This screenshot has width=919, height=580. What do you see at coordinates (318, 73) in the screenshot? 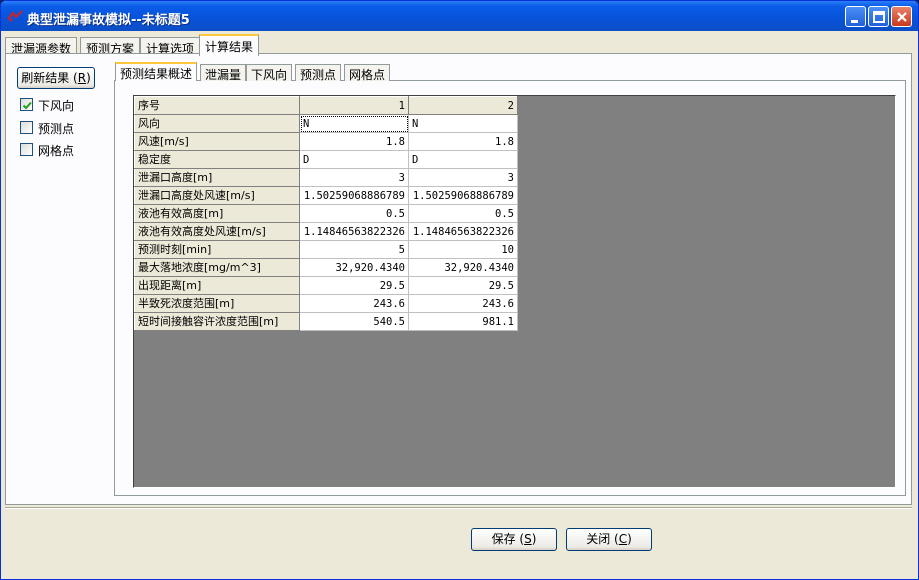
I see `tab-prediction-points: 预测点` at bounding box center [318, 73].